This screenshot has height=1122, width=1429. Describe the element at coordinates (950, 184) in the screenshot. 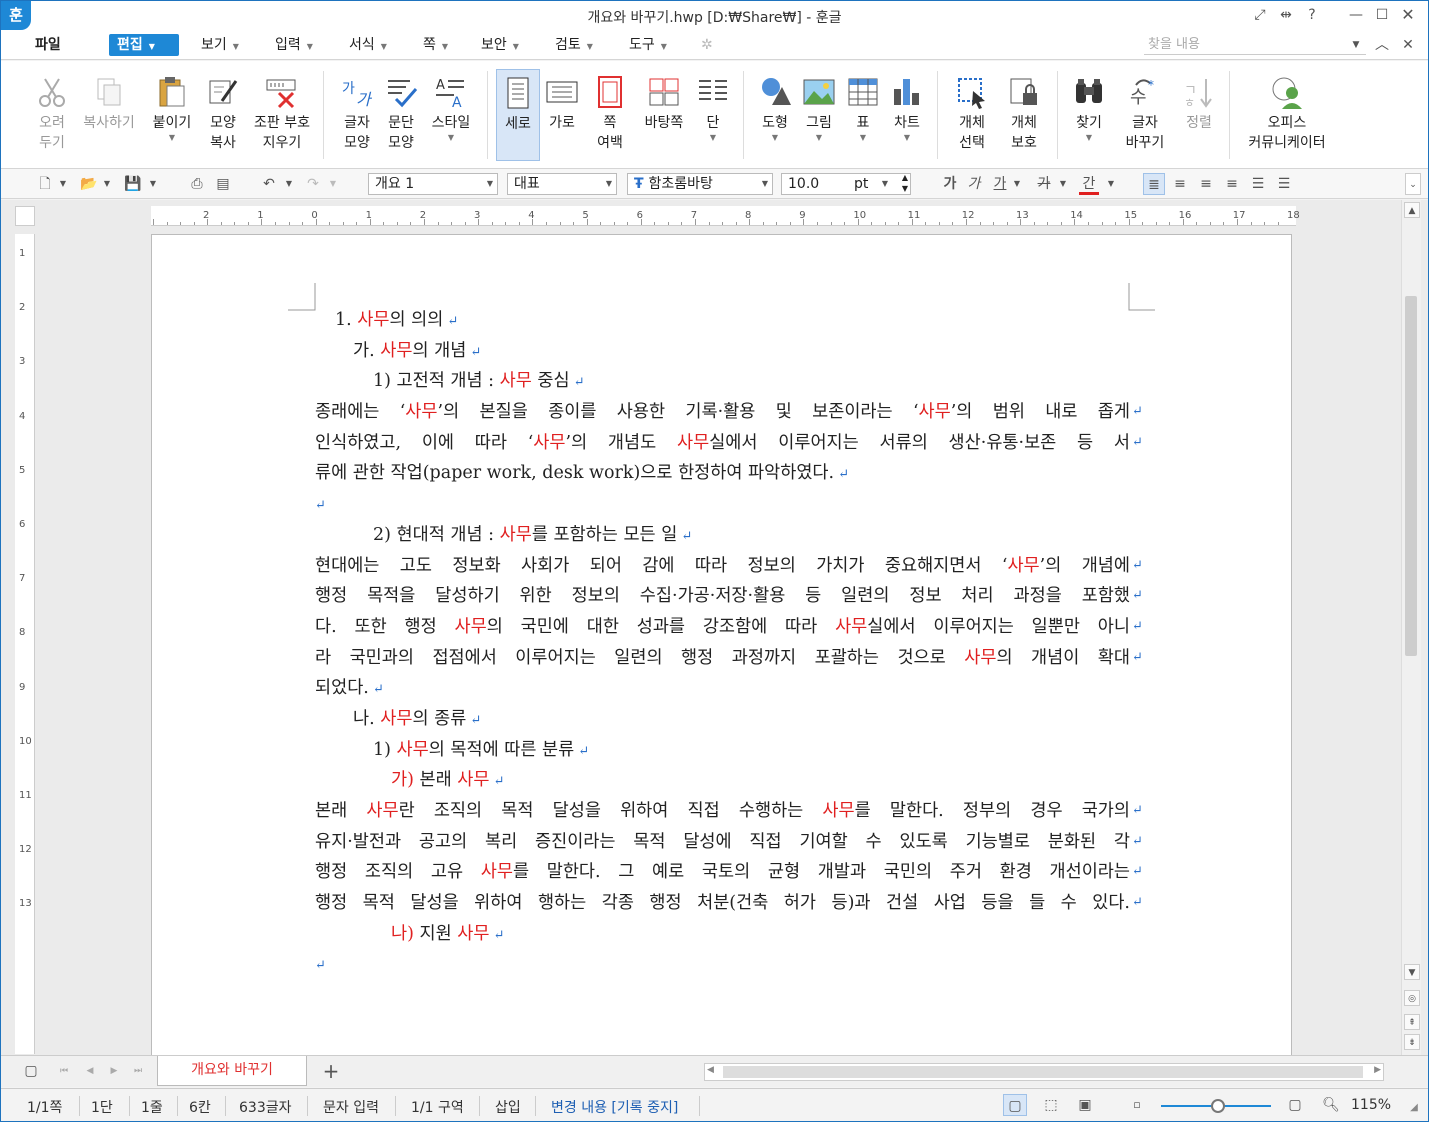

I see `bold-icon: 가` at that location.